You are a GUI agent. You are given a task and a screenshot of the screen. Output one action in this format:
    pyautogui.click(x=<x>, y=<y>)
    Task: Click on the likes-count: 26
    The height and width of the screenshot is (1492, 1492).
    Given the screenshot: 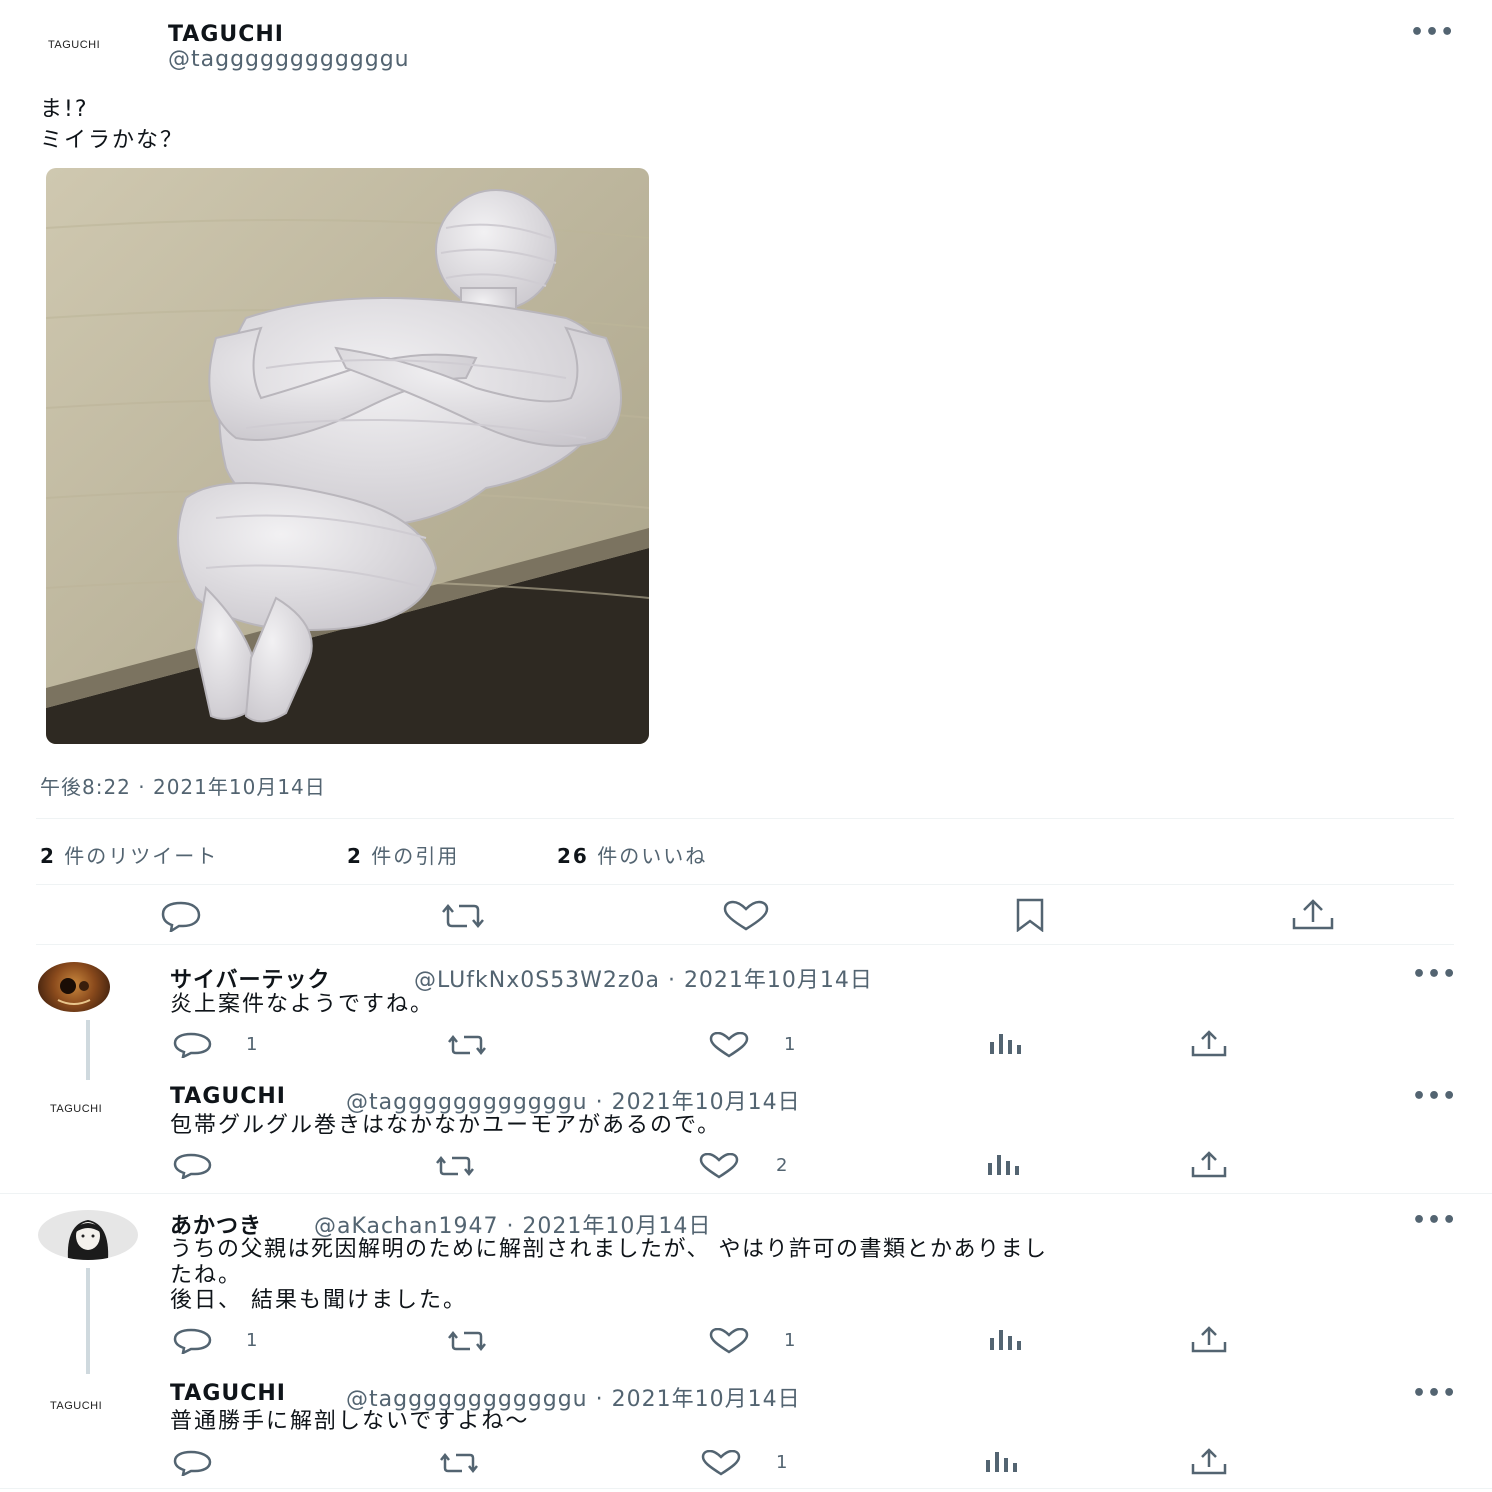 What is the action you would take?
    pyautogui.click(x=573, y=856)
    